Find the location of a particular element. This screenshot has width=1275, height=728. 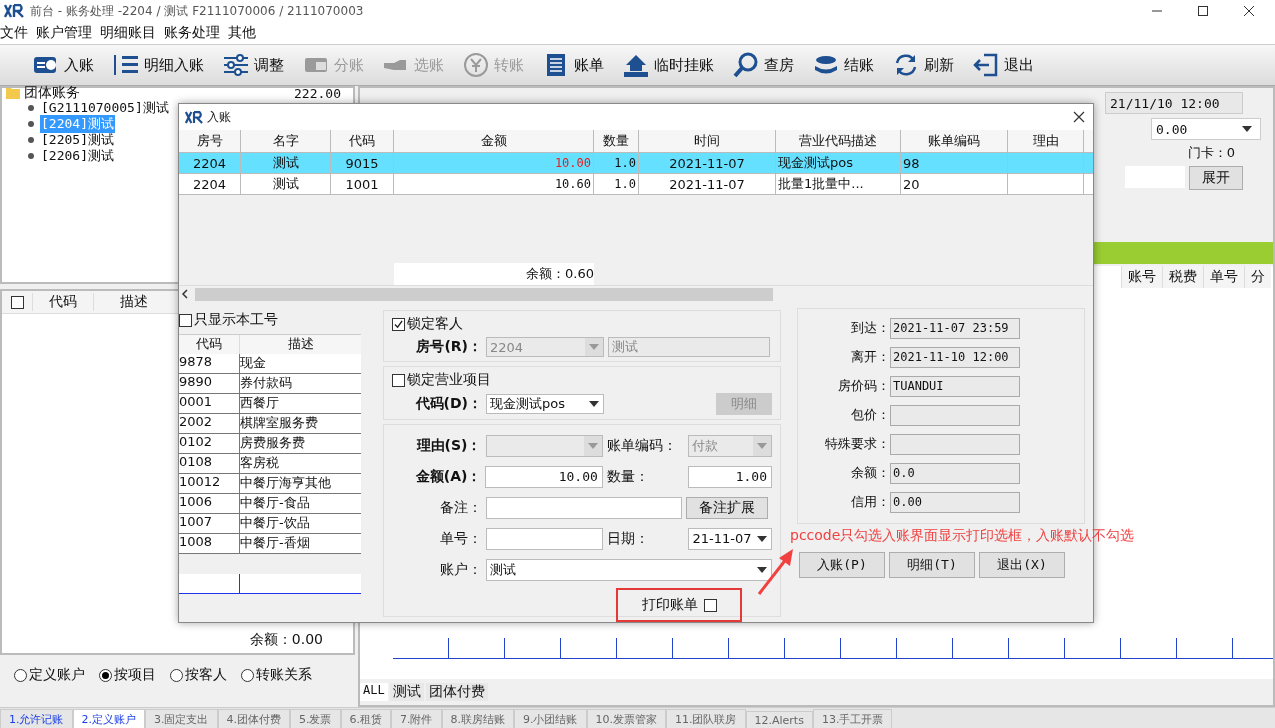

radio-button: 转账关系 is located at coordinates (276, 675).